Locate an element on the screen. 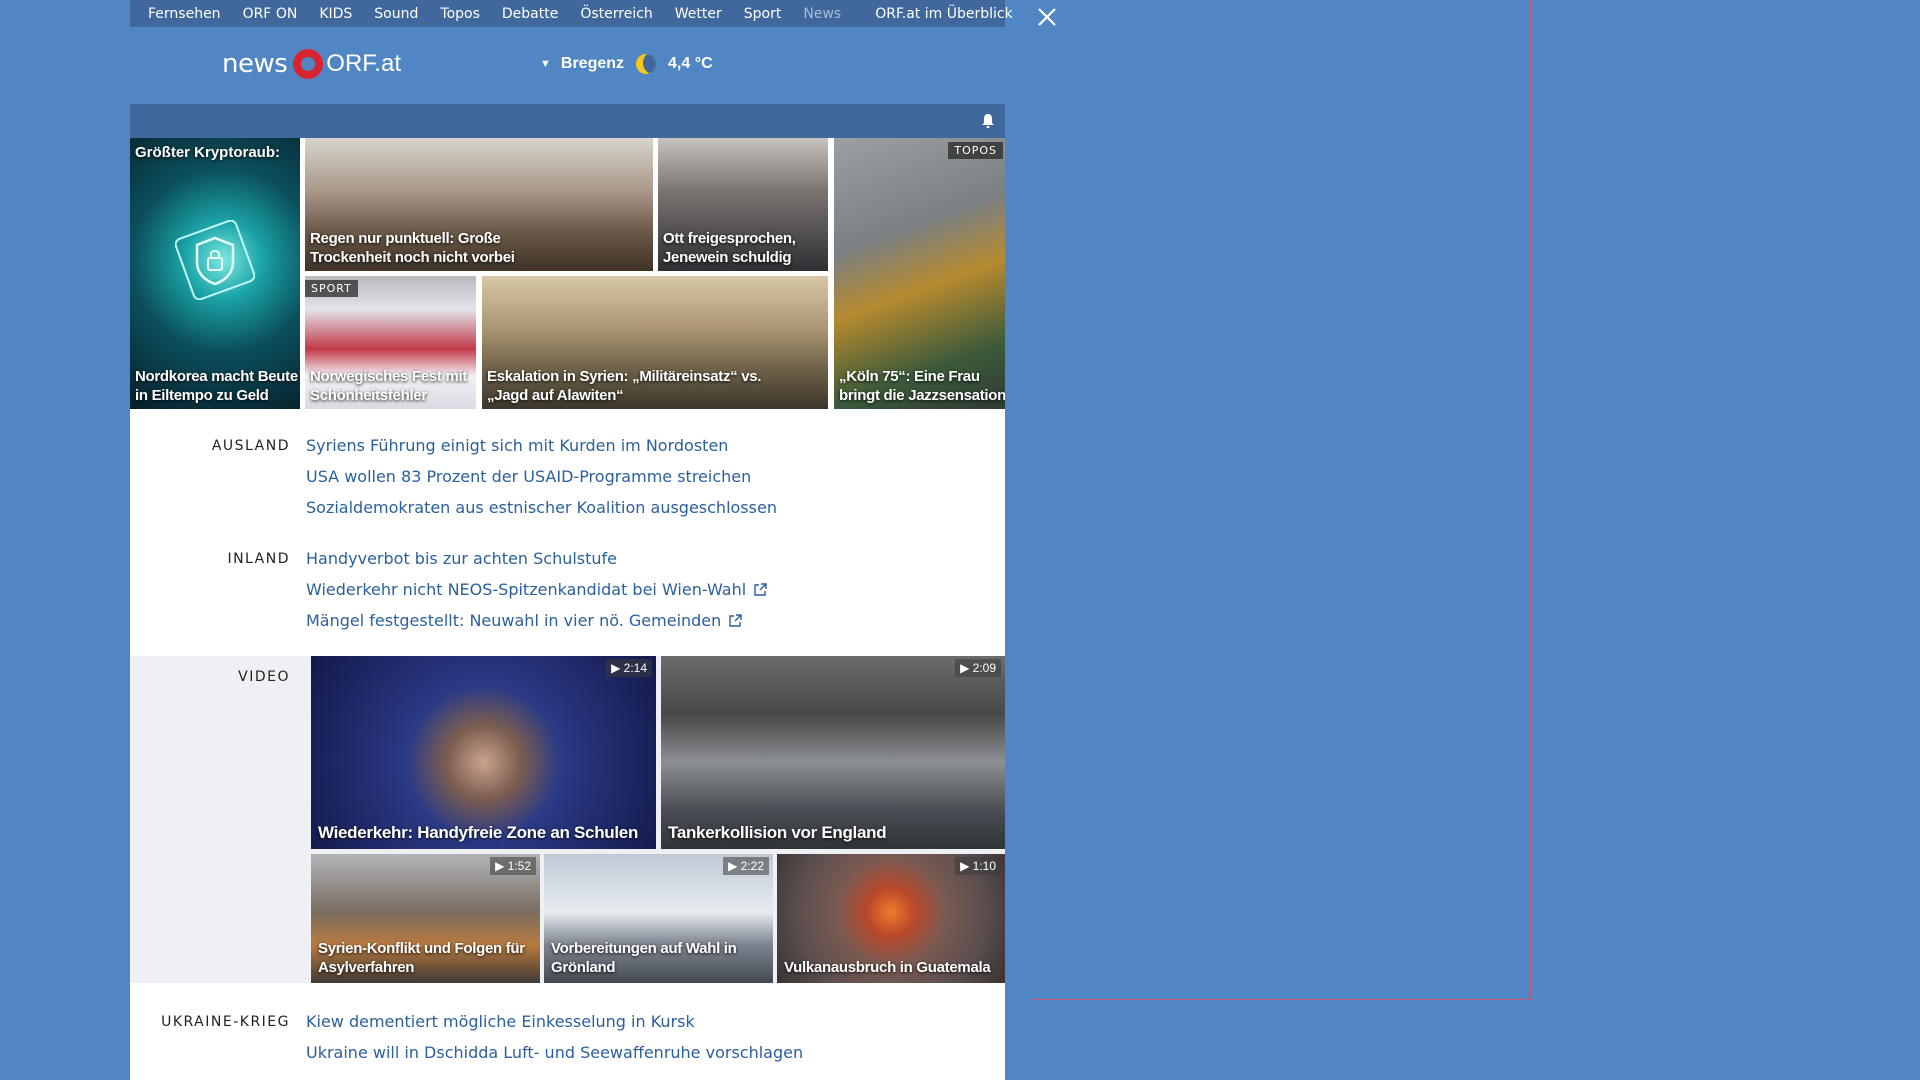 This screenshot has width=1920, height=1080. nav-oesterreich: Österreich is located at coordinates (616, 14).